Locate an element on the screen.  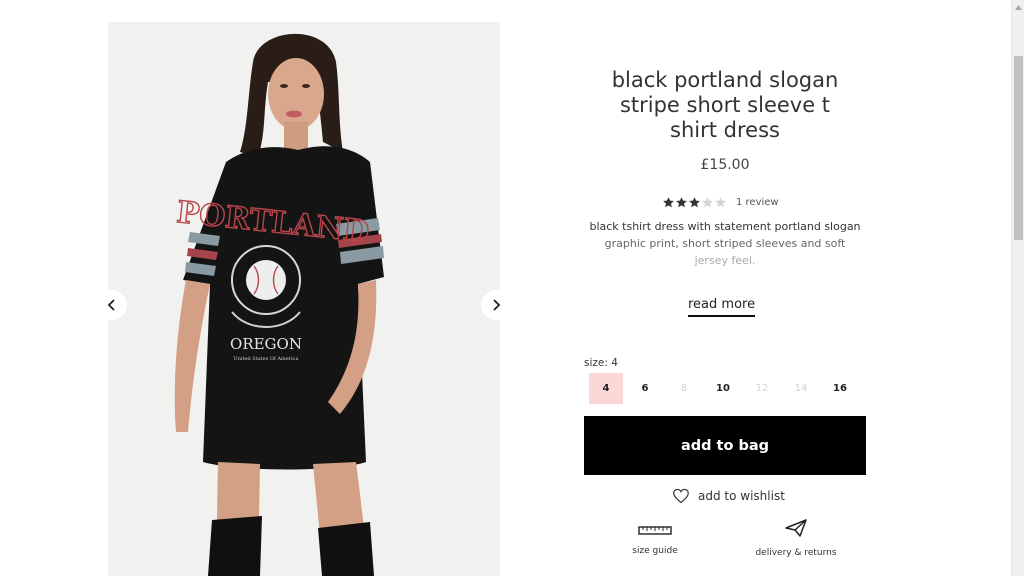
size-guide-link: size guide is located at coordinates (655, 540).